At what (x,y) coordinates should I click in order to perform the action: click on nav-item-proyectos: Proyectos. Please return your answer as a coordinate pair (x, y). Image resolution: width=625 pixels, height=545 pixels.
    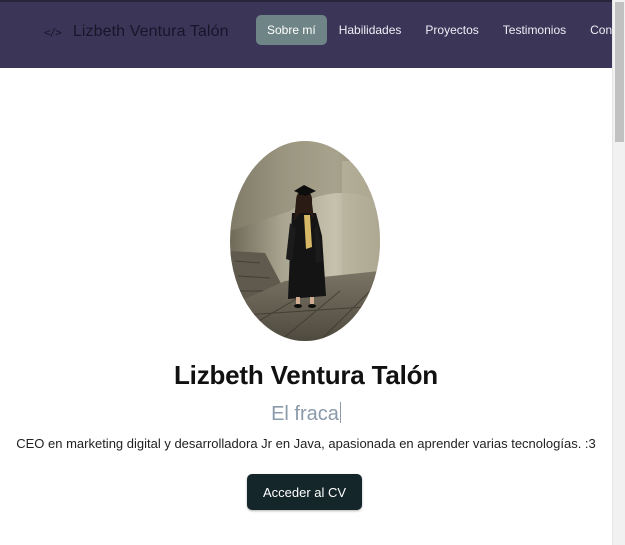
    Looking at the image, I should click on (451, 30).